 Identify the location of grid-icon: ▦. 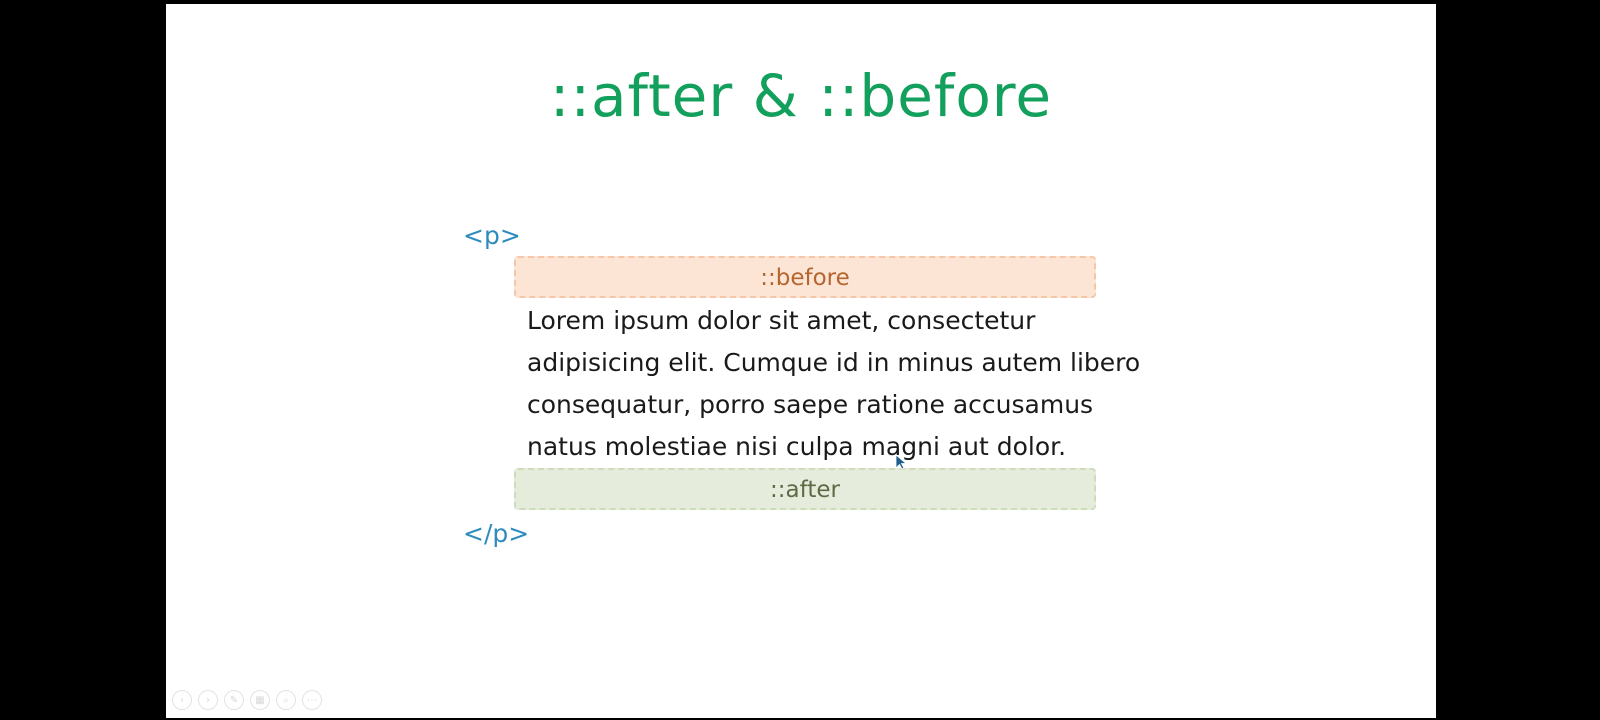
(260, 700).